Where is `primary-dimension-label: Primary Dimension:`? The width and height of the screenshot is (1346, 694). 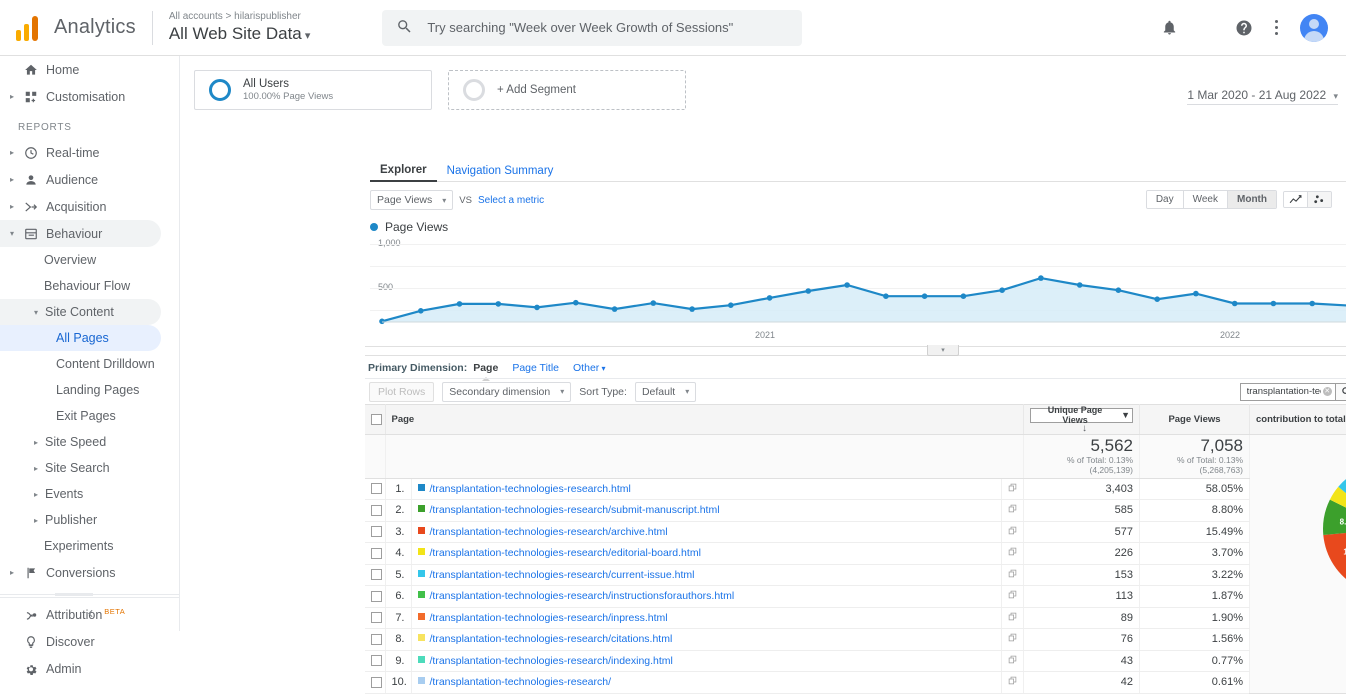
primary-dimension-label: Primary Dimension: is located at coordinates (417, 368).